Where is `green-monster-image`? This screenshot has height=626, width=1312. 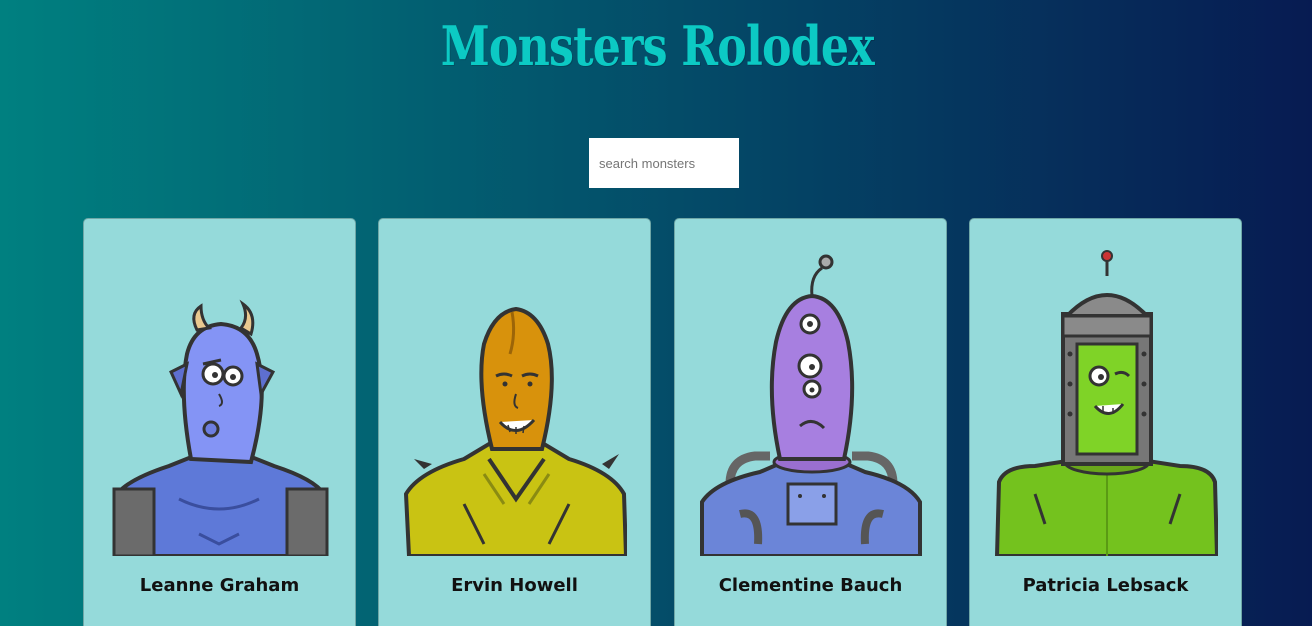 green-monster-image is located at coordinates (1106, 403).